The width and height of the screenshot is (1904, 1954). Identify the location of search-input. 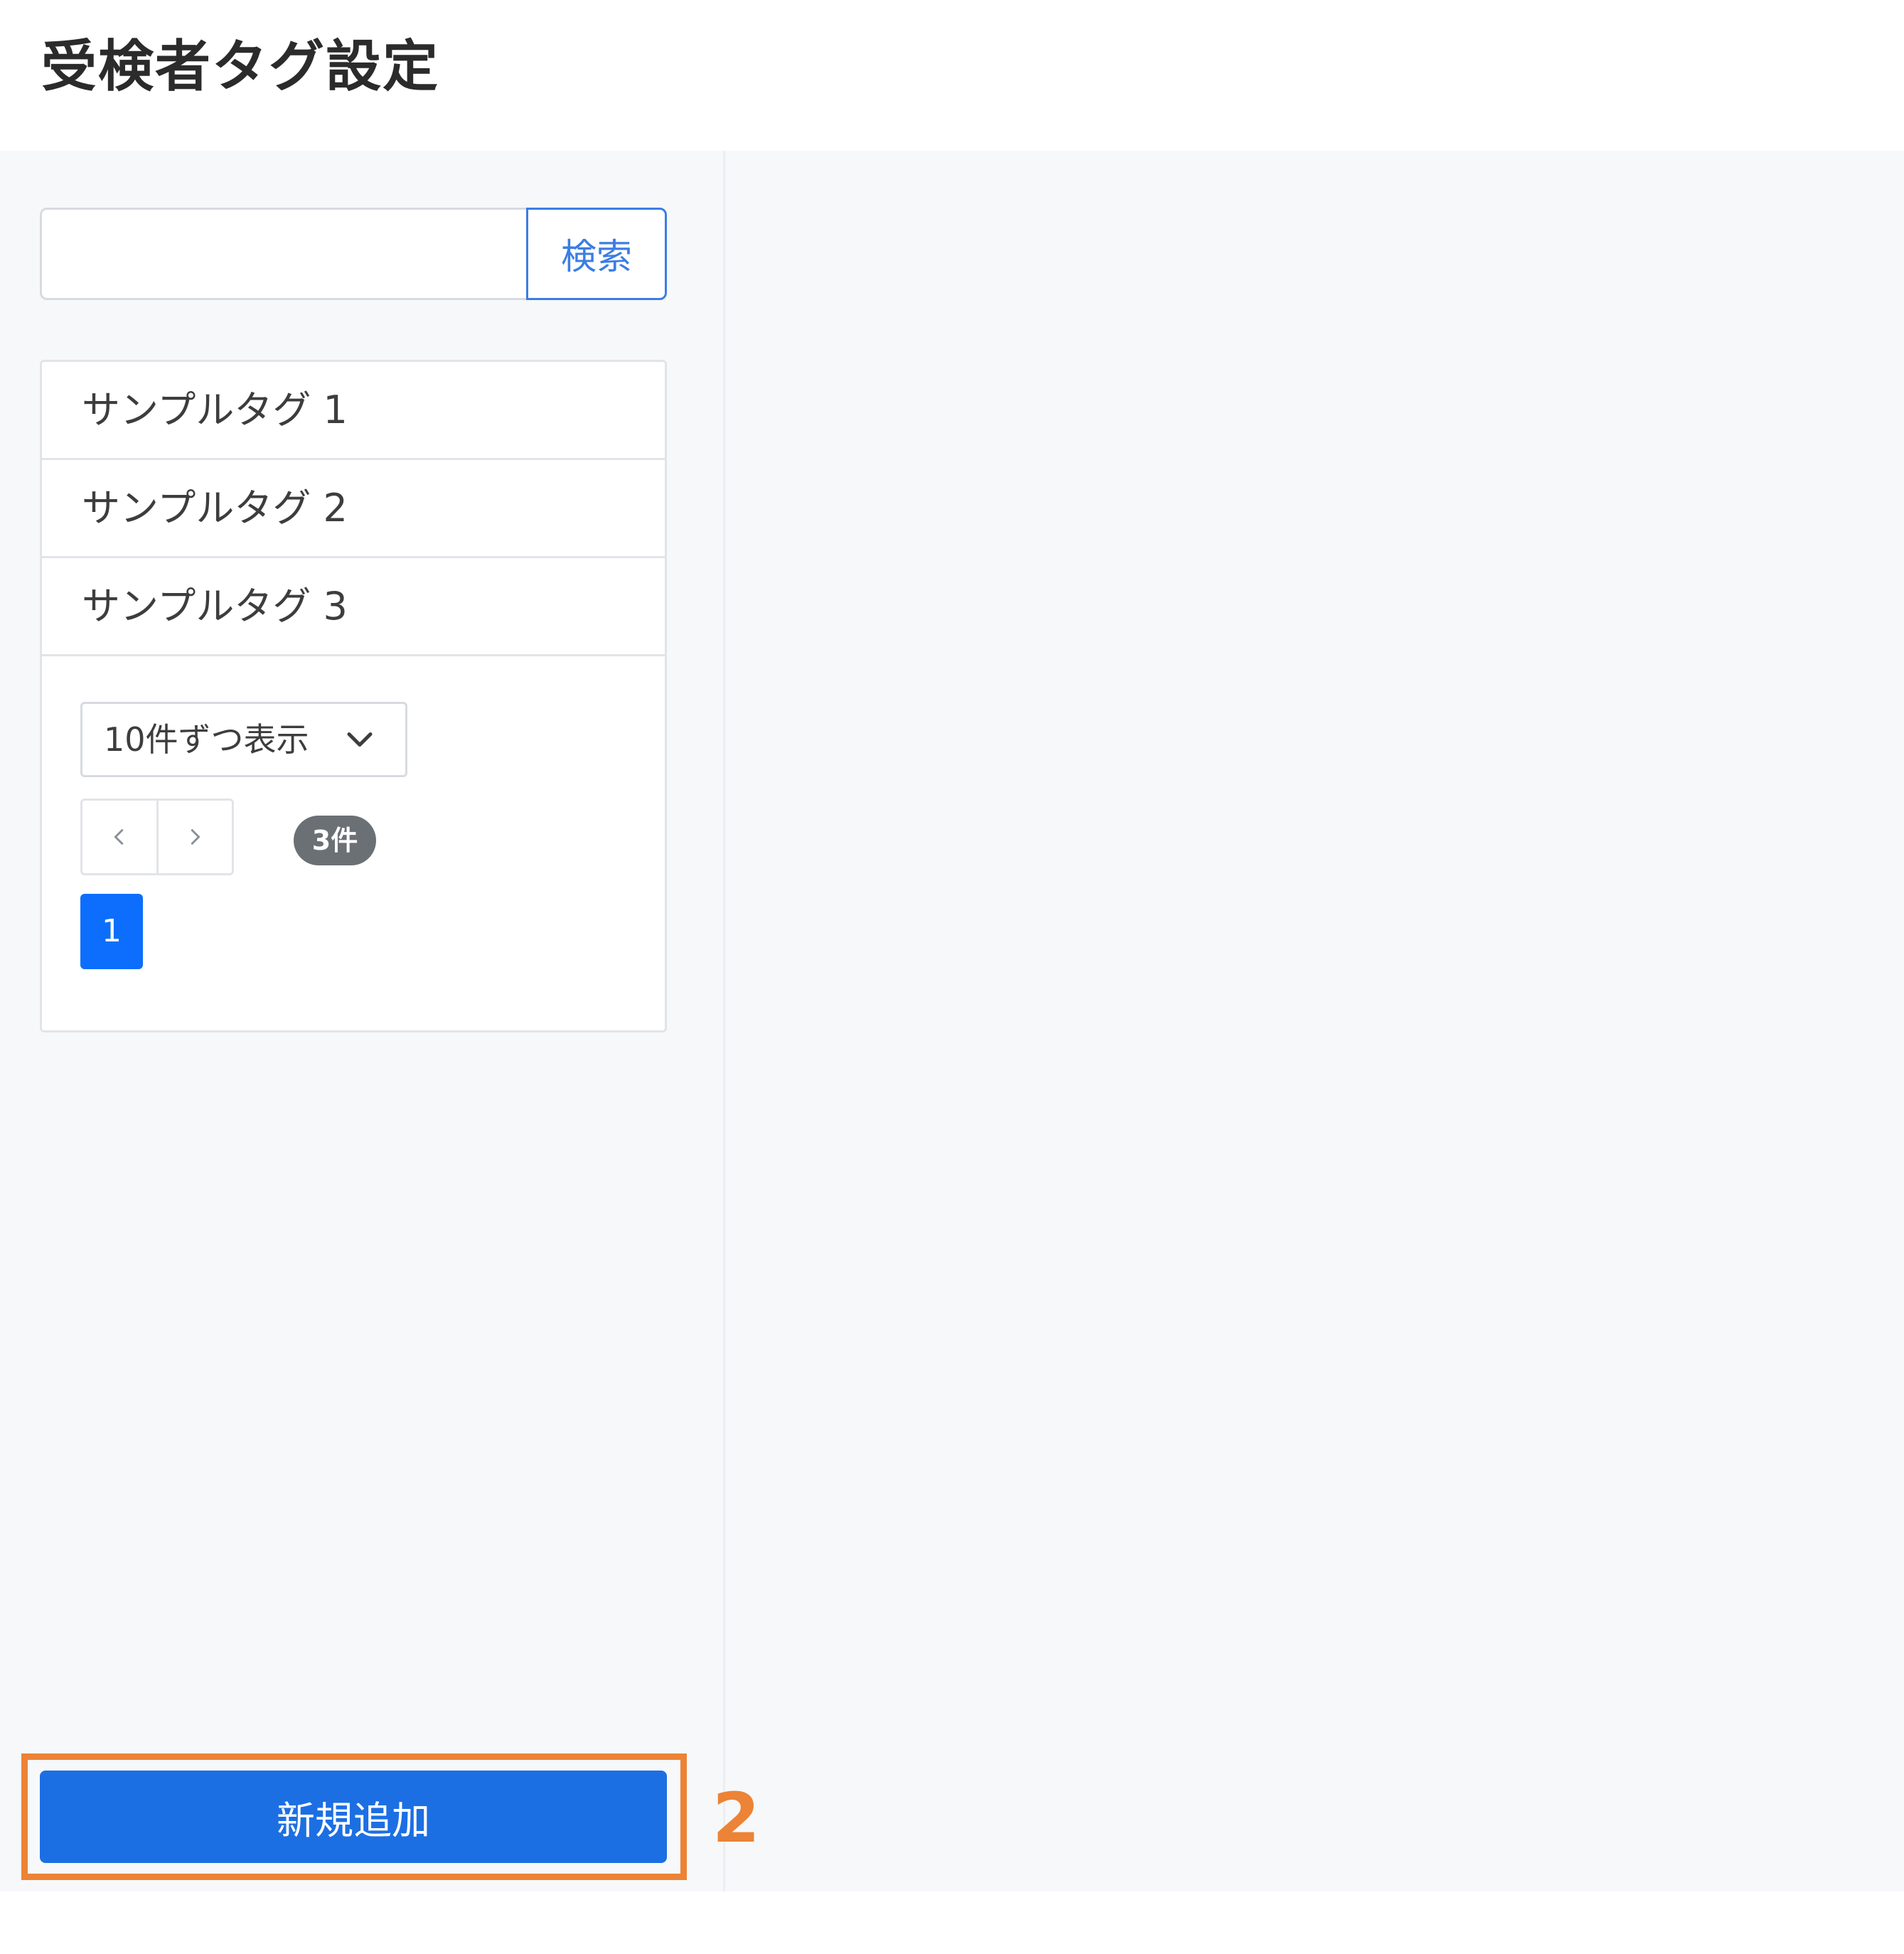
(283, 254).